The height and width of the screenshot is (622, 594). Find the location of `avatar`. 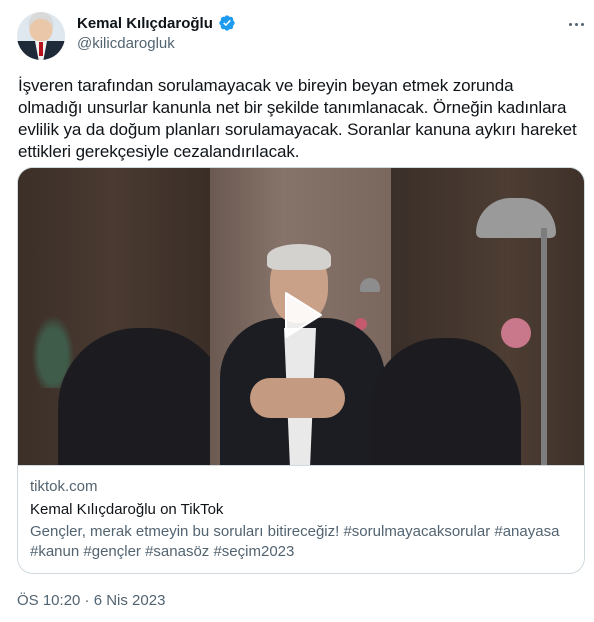

avatar is located at coordinates (41, 36).